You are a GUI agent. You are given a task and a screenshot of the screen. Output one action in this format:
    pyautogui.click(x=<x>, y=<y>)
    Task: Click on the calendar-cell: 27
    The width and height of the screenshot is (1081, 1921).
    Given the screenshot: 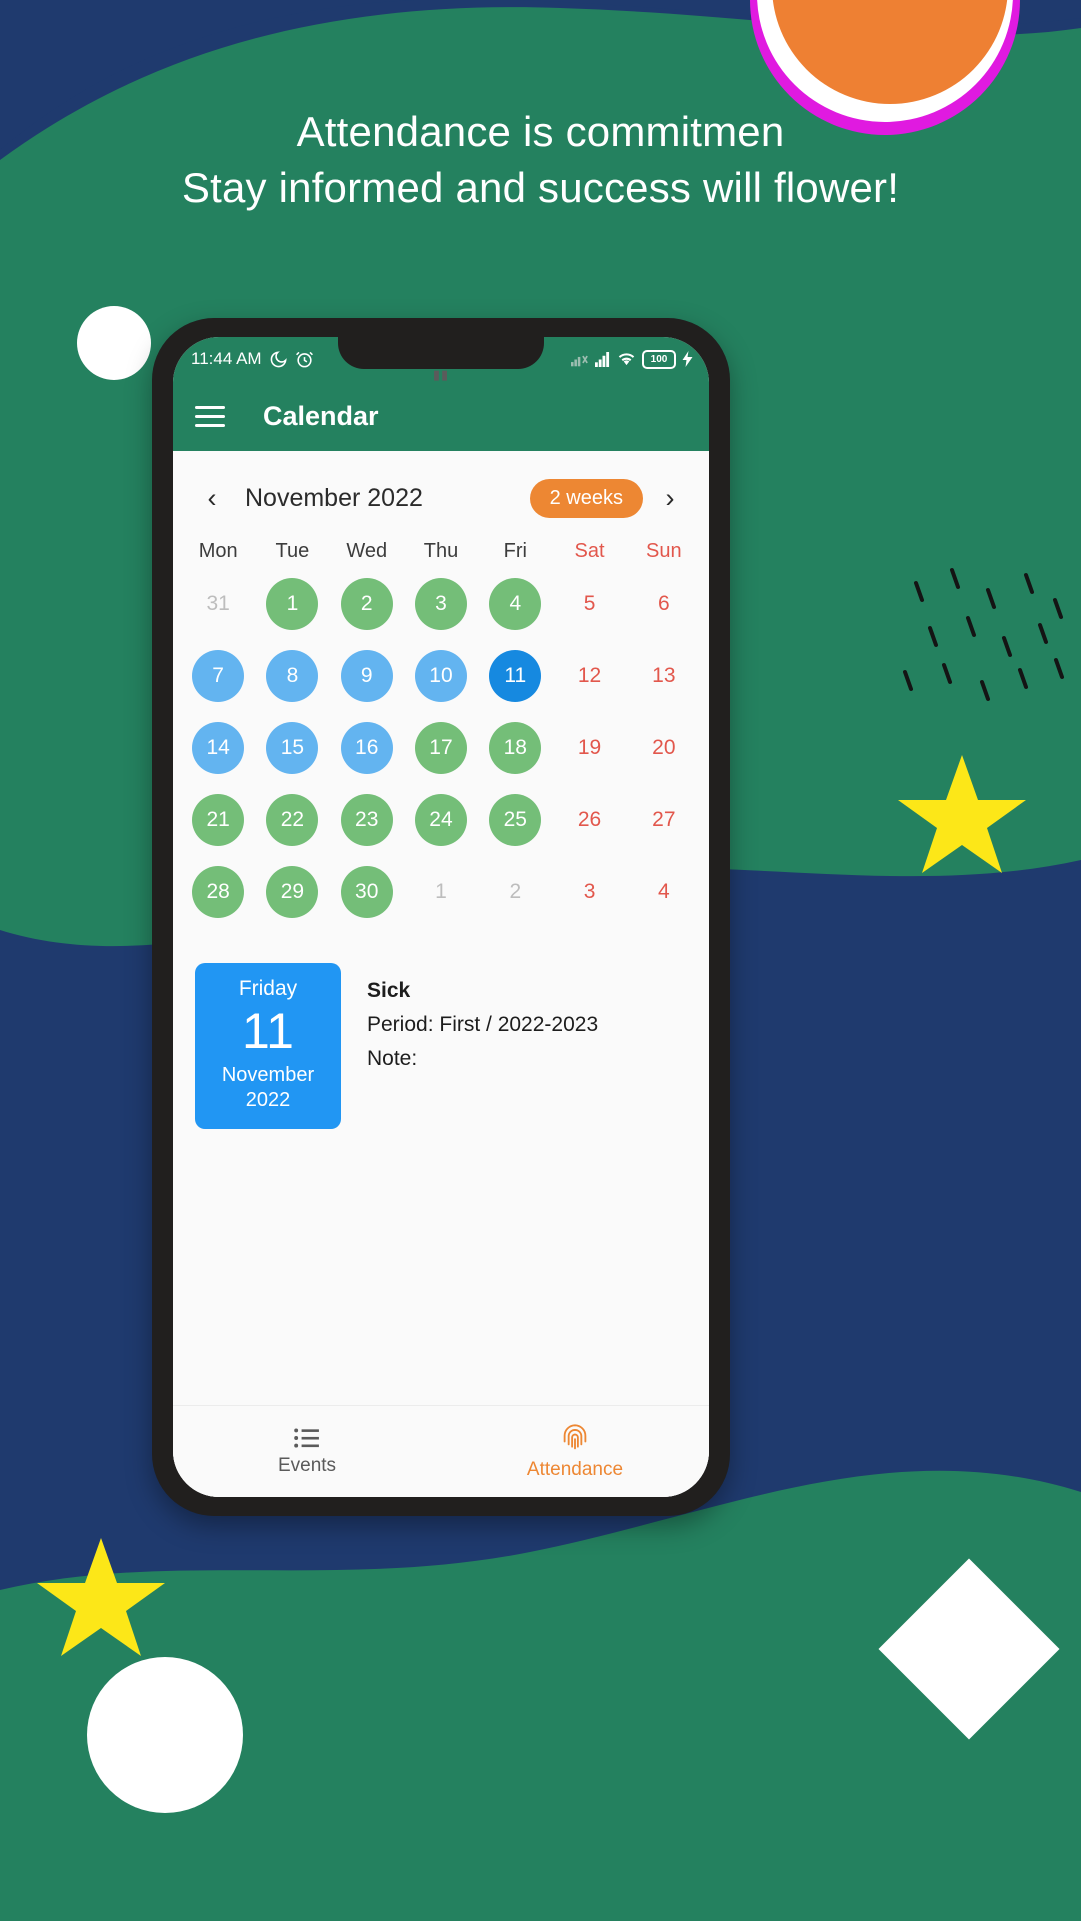 What is the action you would take?
    pyautogui.click(x=664, y=820)
    